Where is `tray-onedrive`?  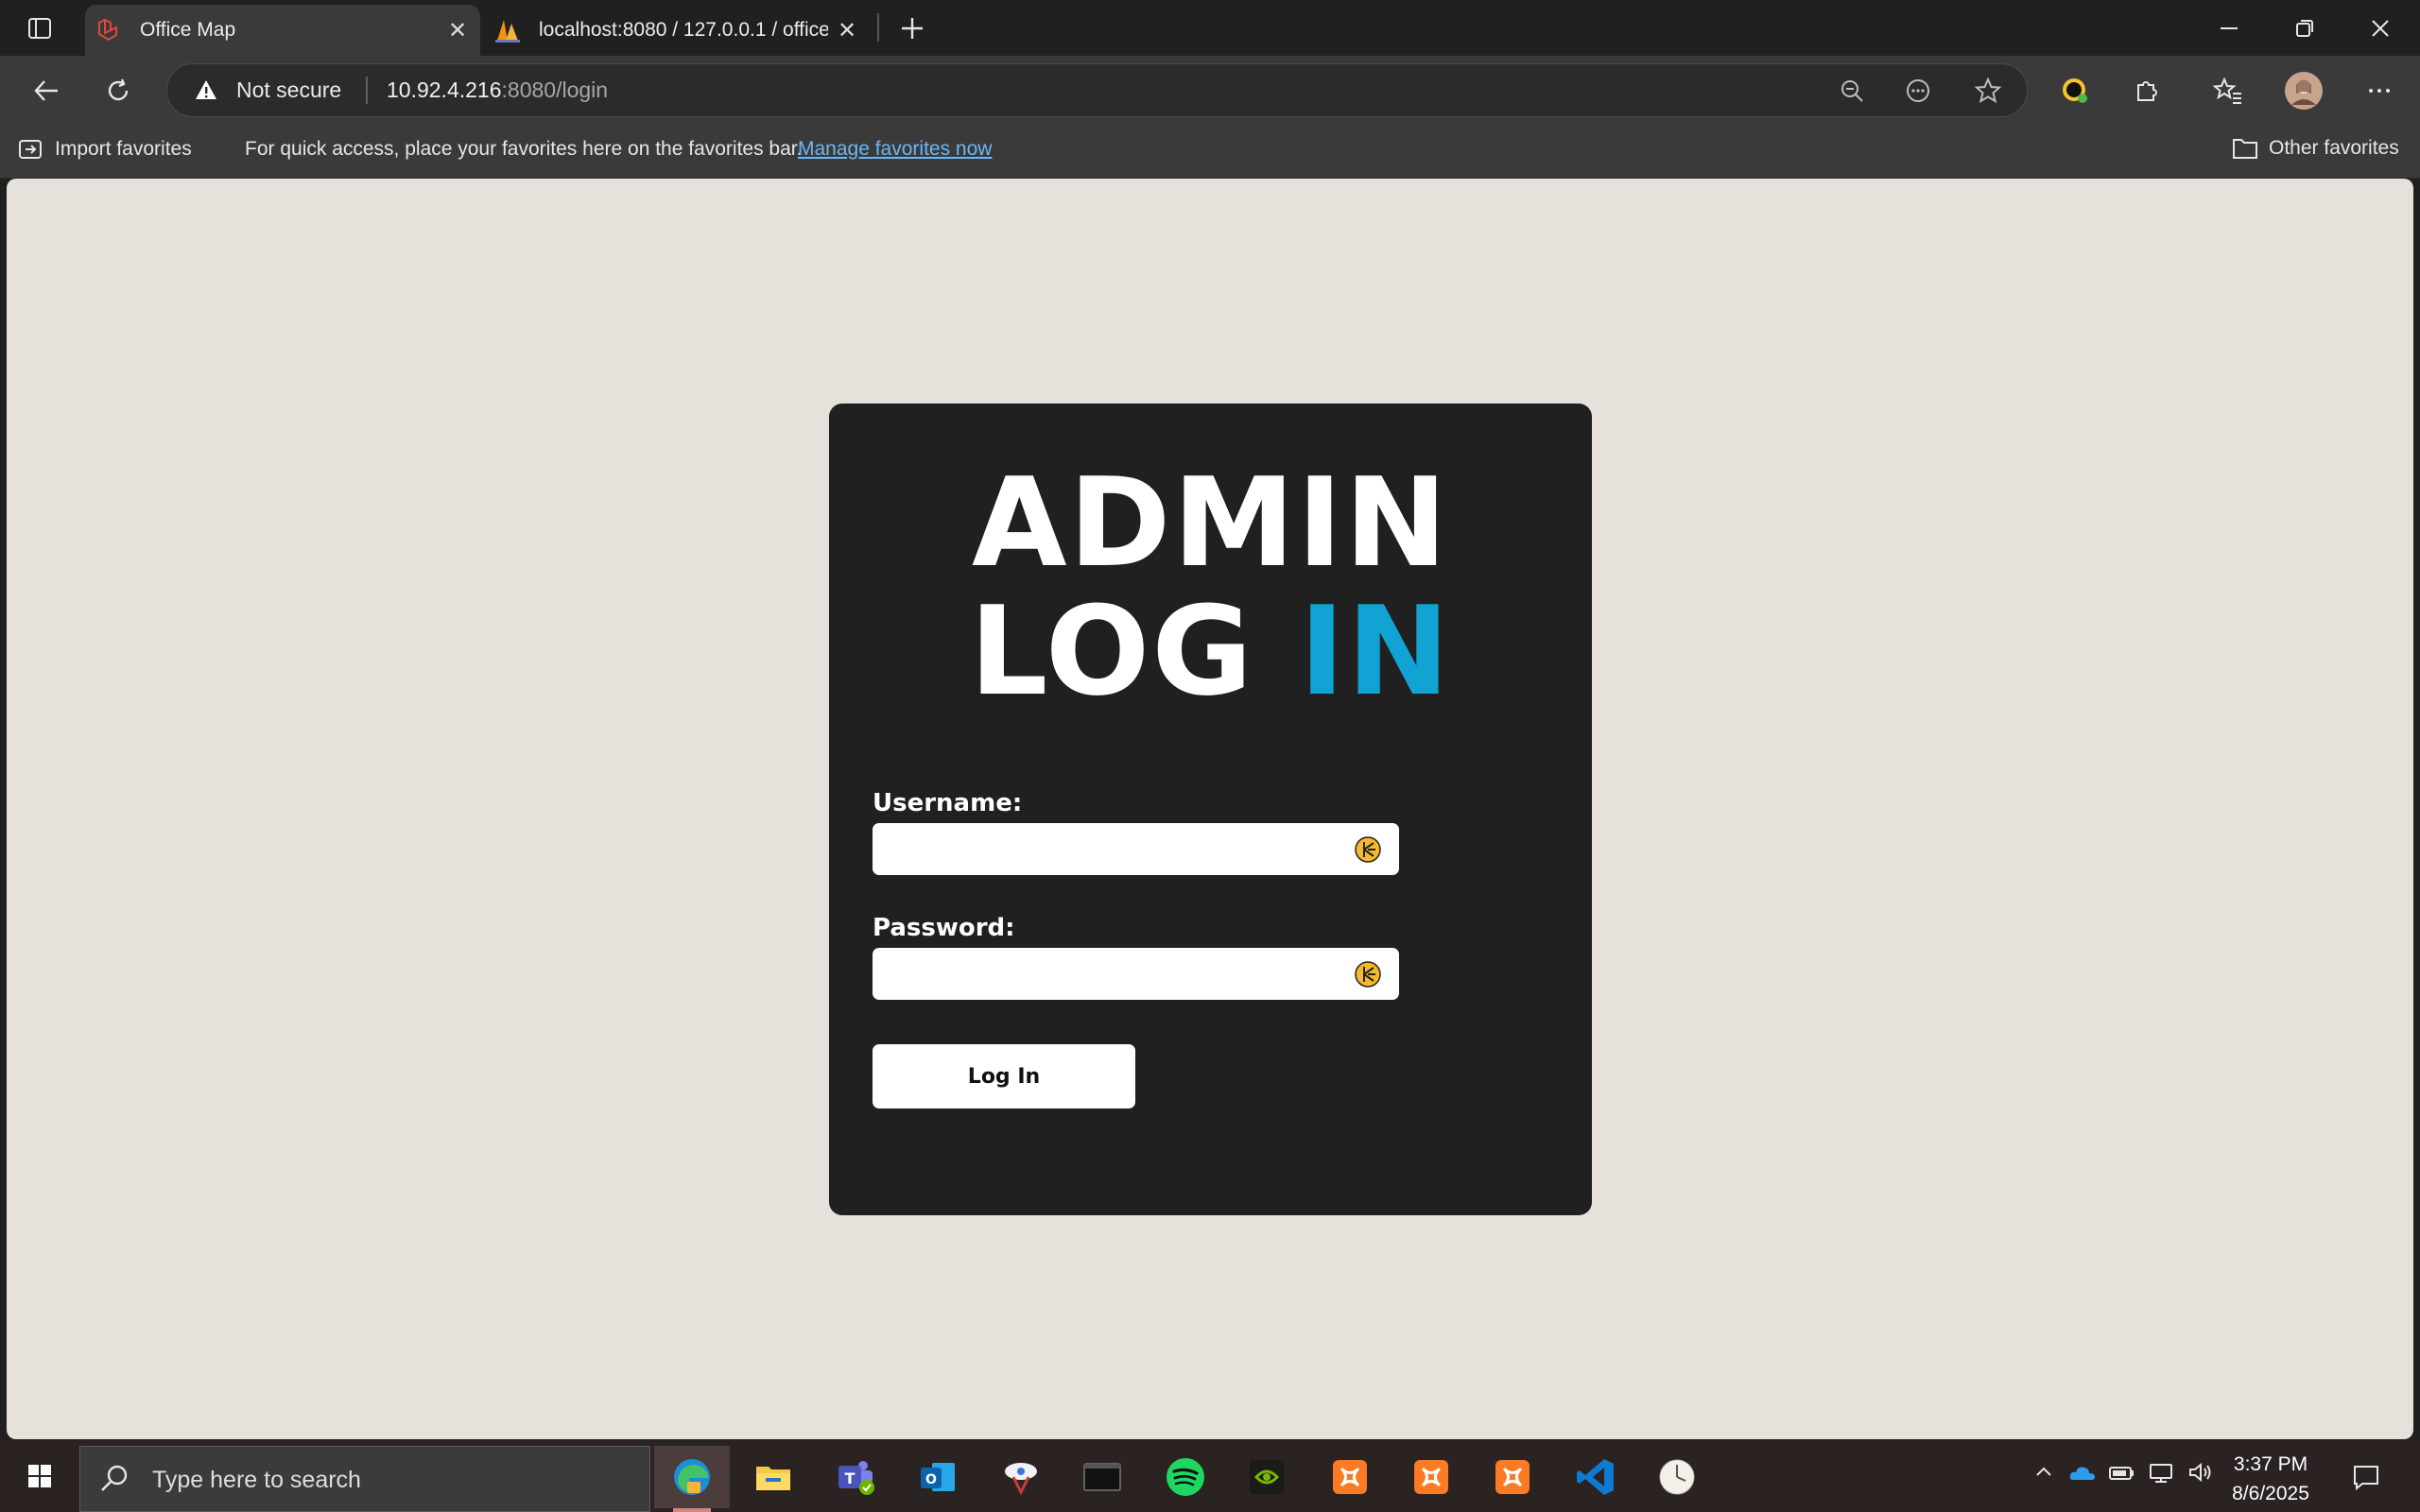
tray-onedrive is located at coordinates (2082, 1472).